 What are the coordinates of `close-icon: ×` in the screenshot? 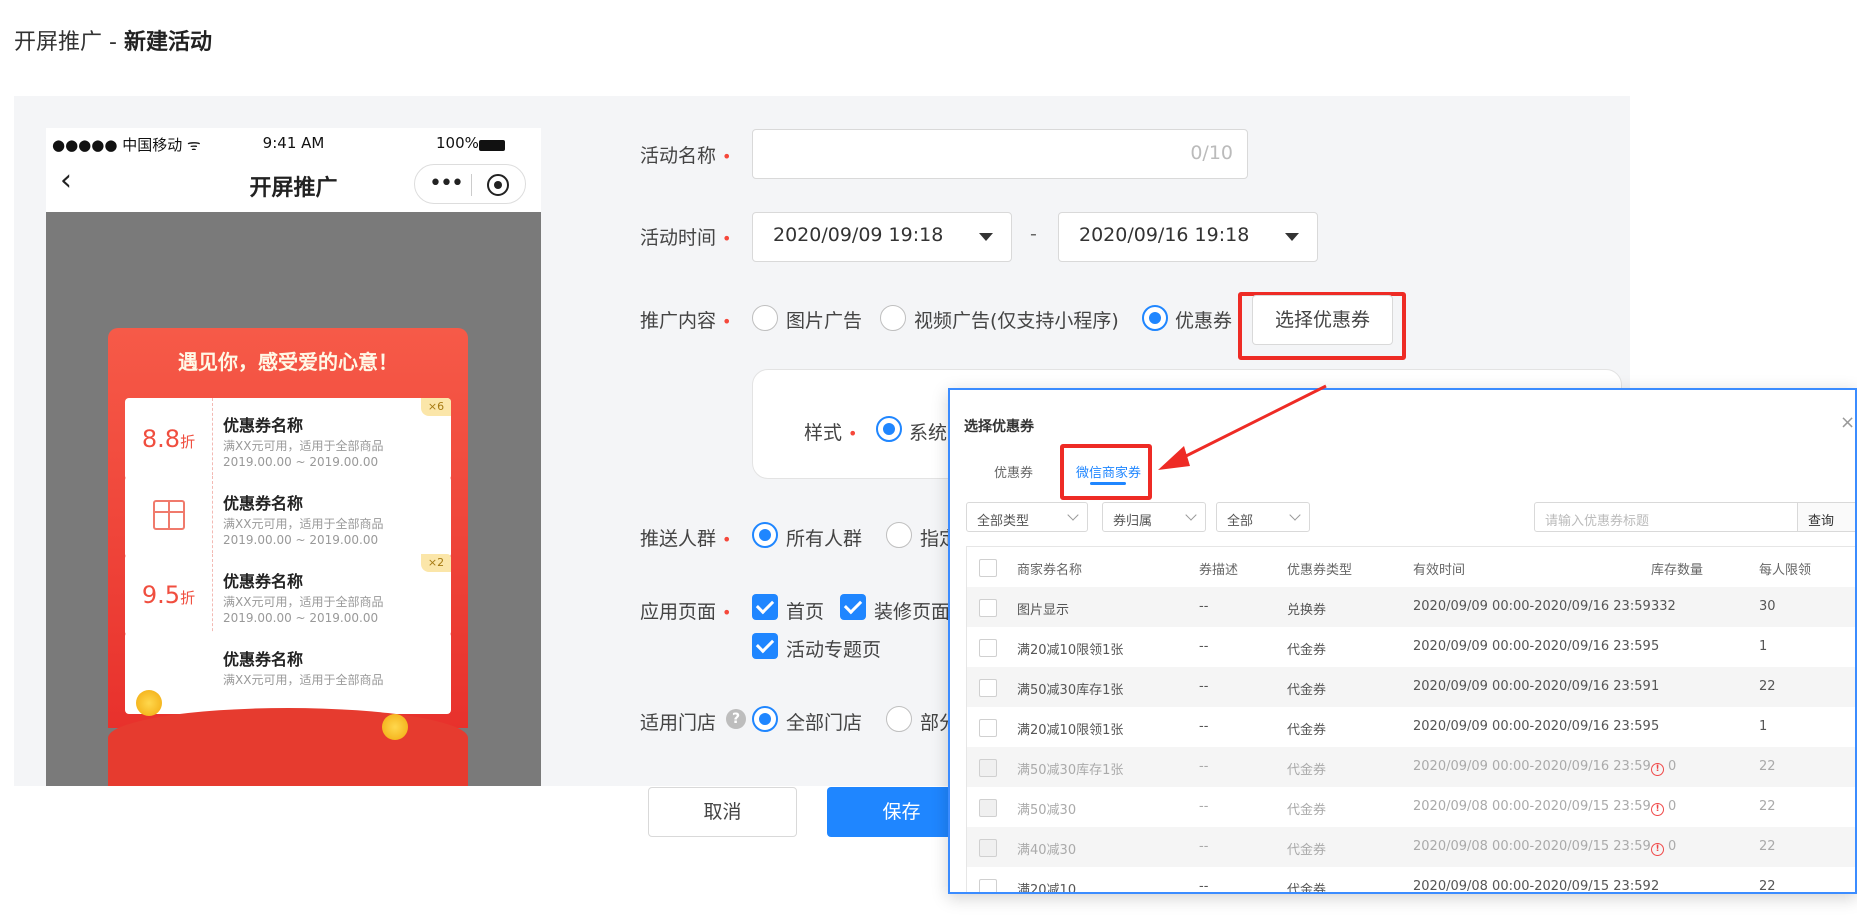 It's located at (1847, 422).